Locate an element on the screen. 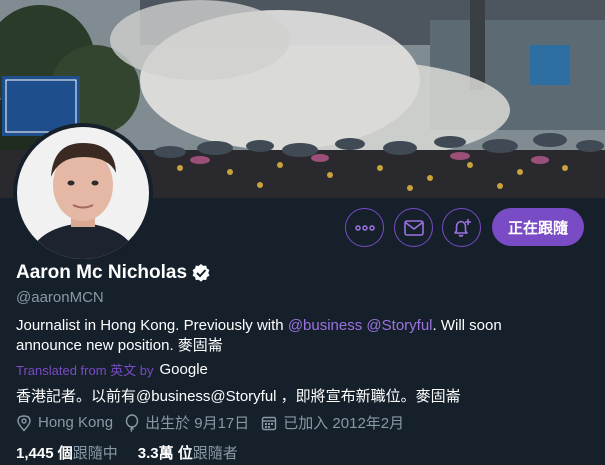 The image size is (605, 465). mail-icon is located at coordinates (413, 227).